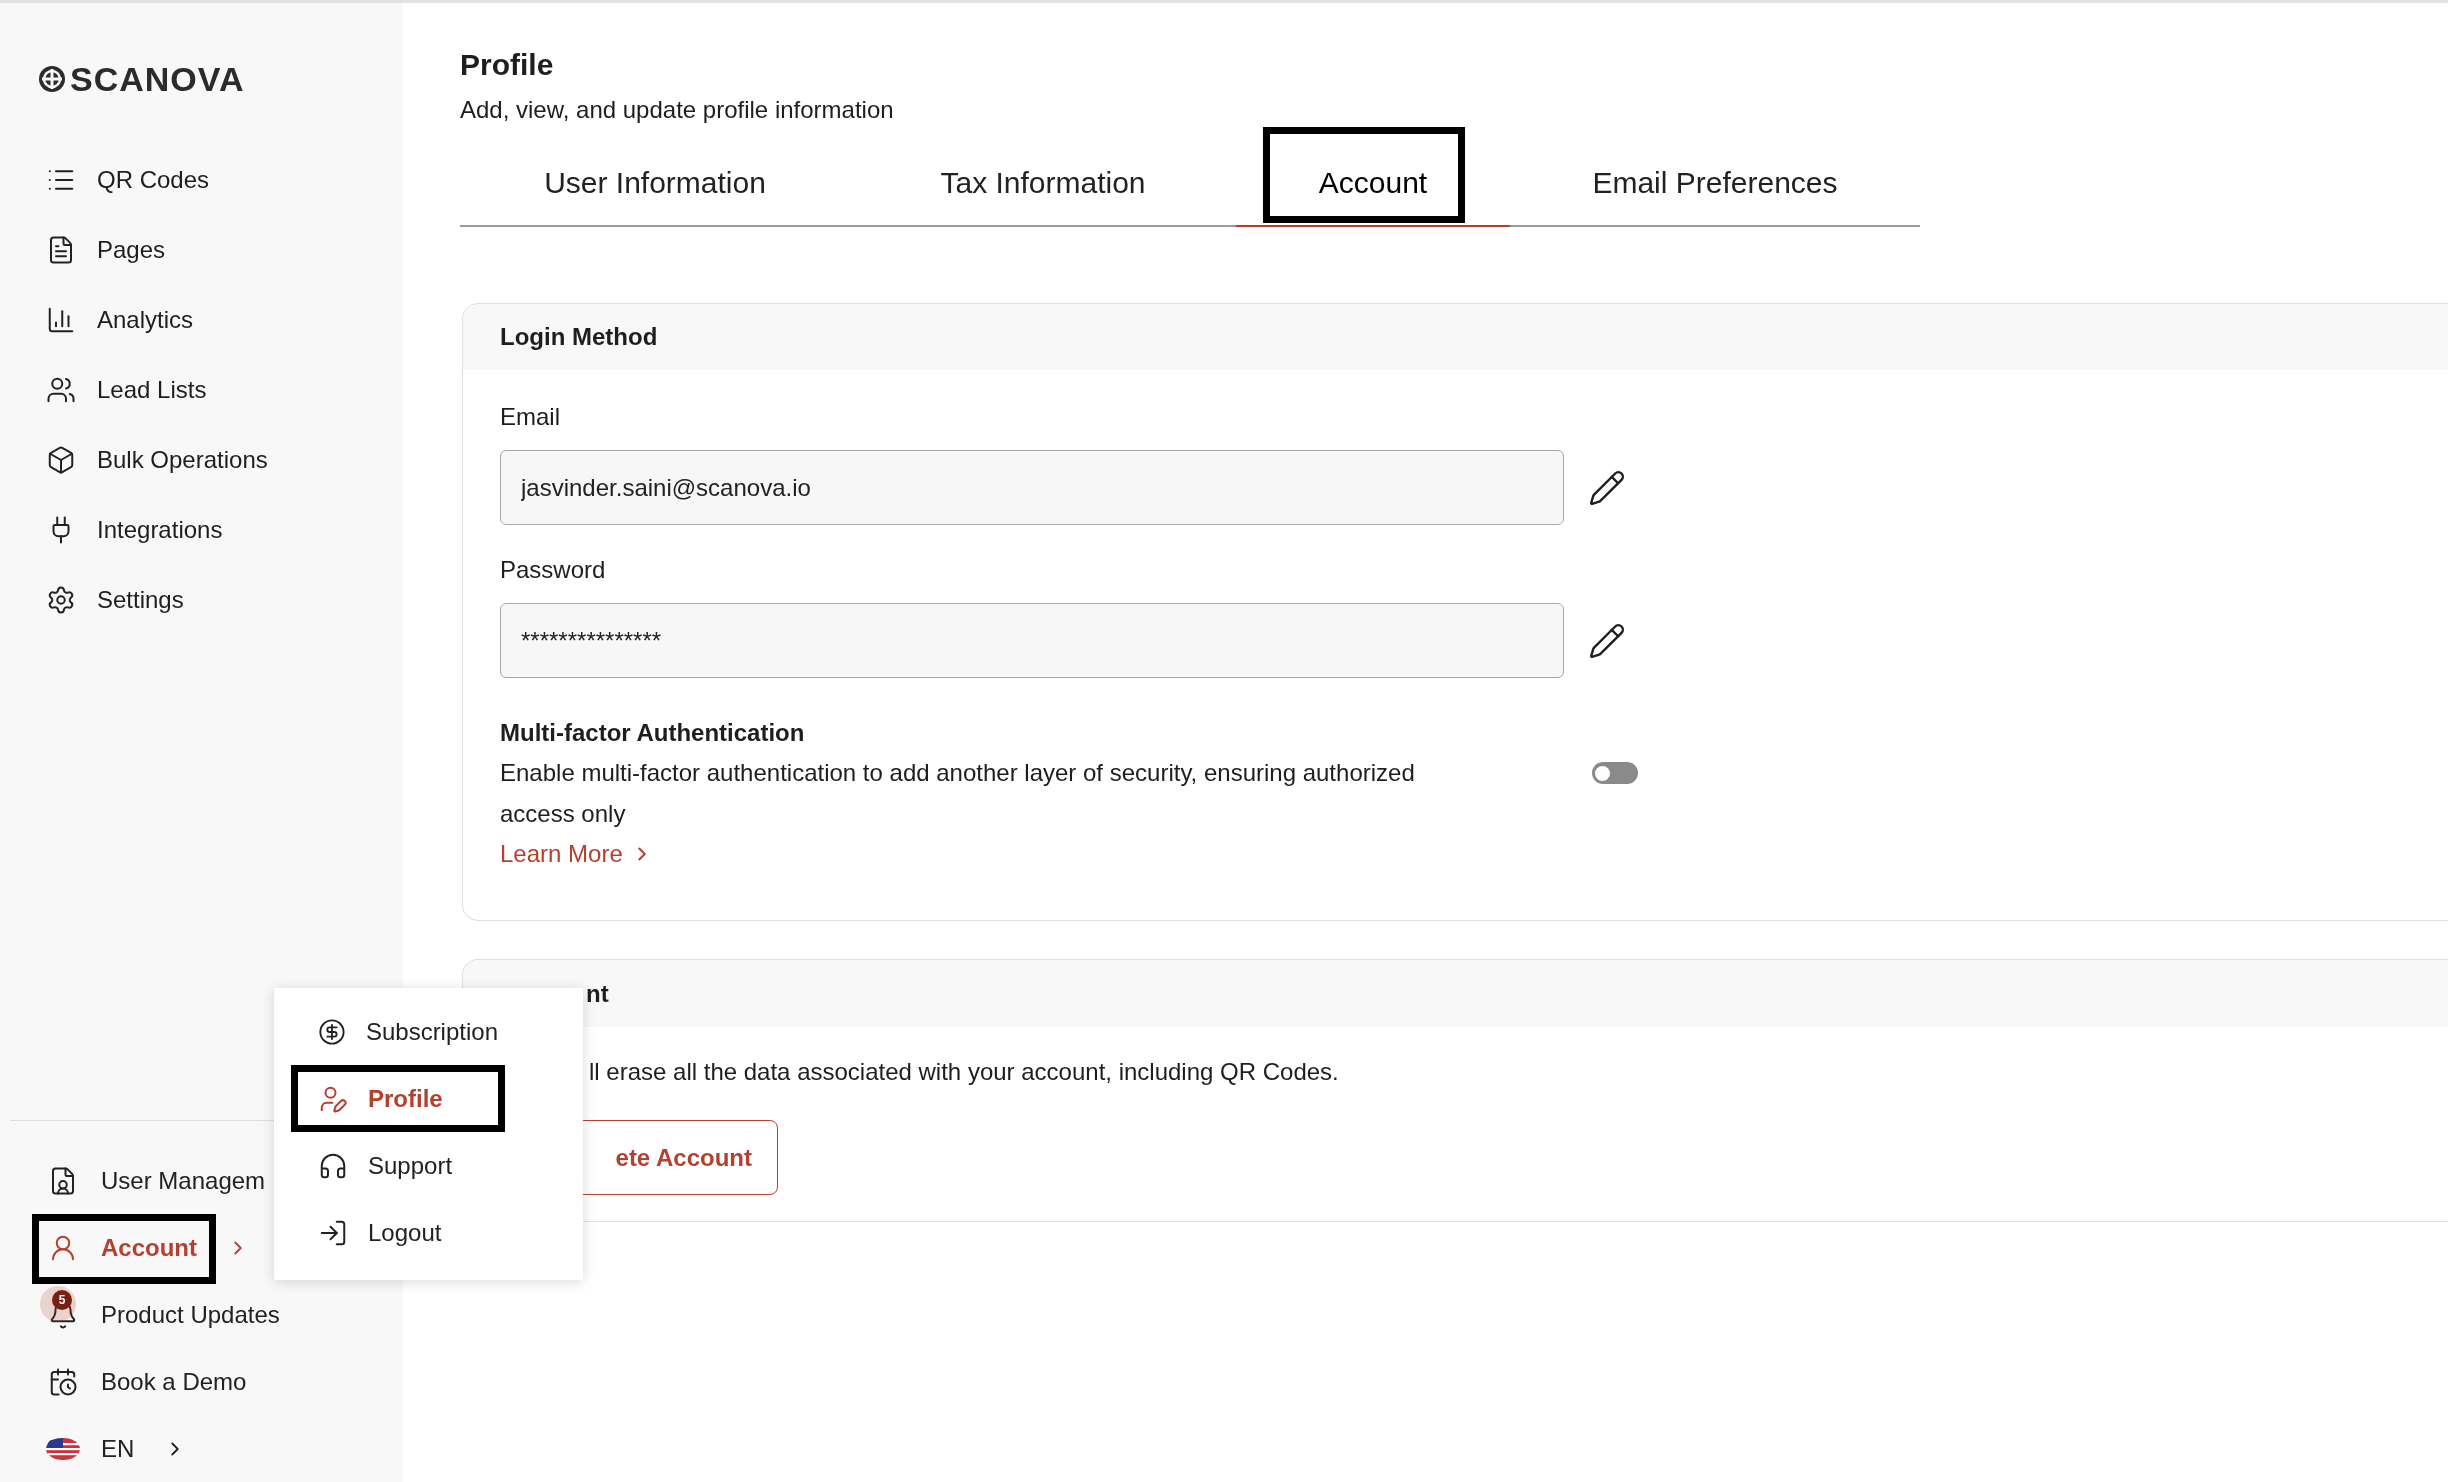  Describe the element at coordinates (61, 600) in the screenshot. I see `settings-icon` at that location.